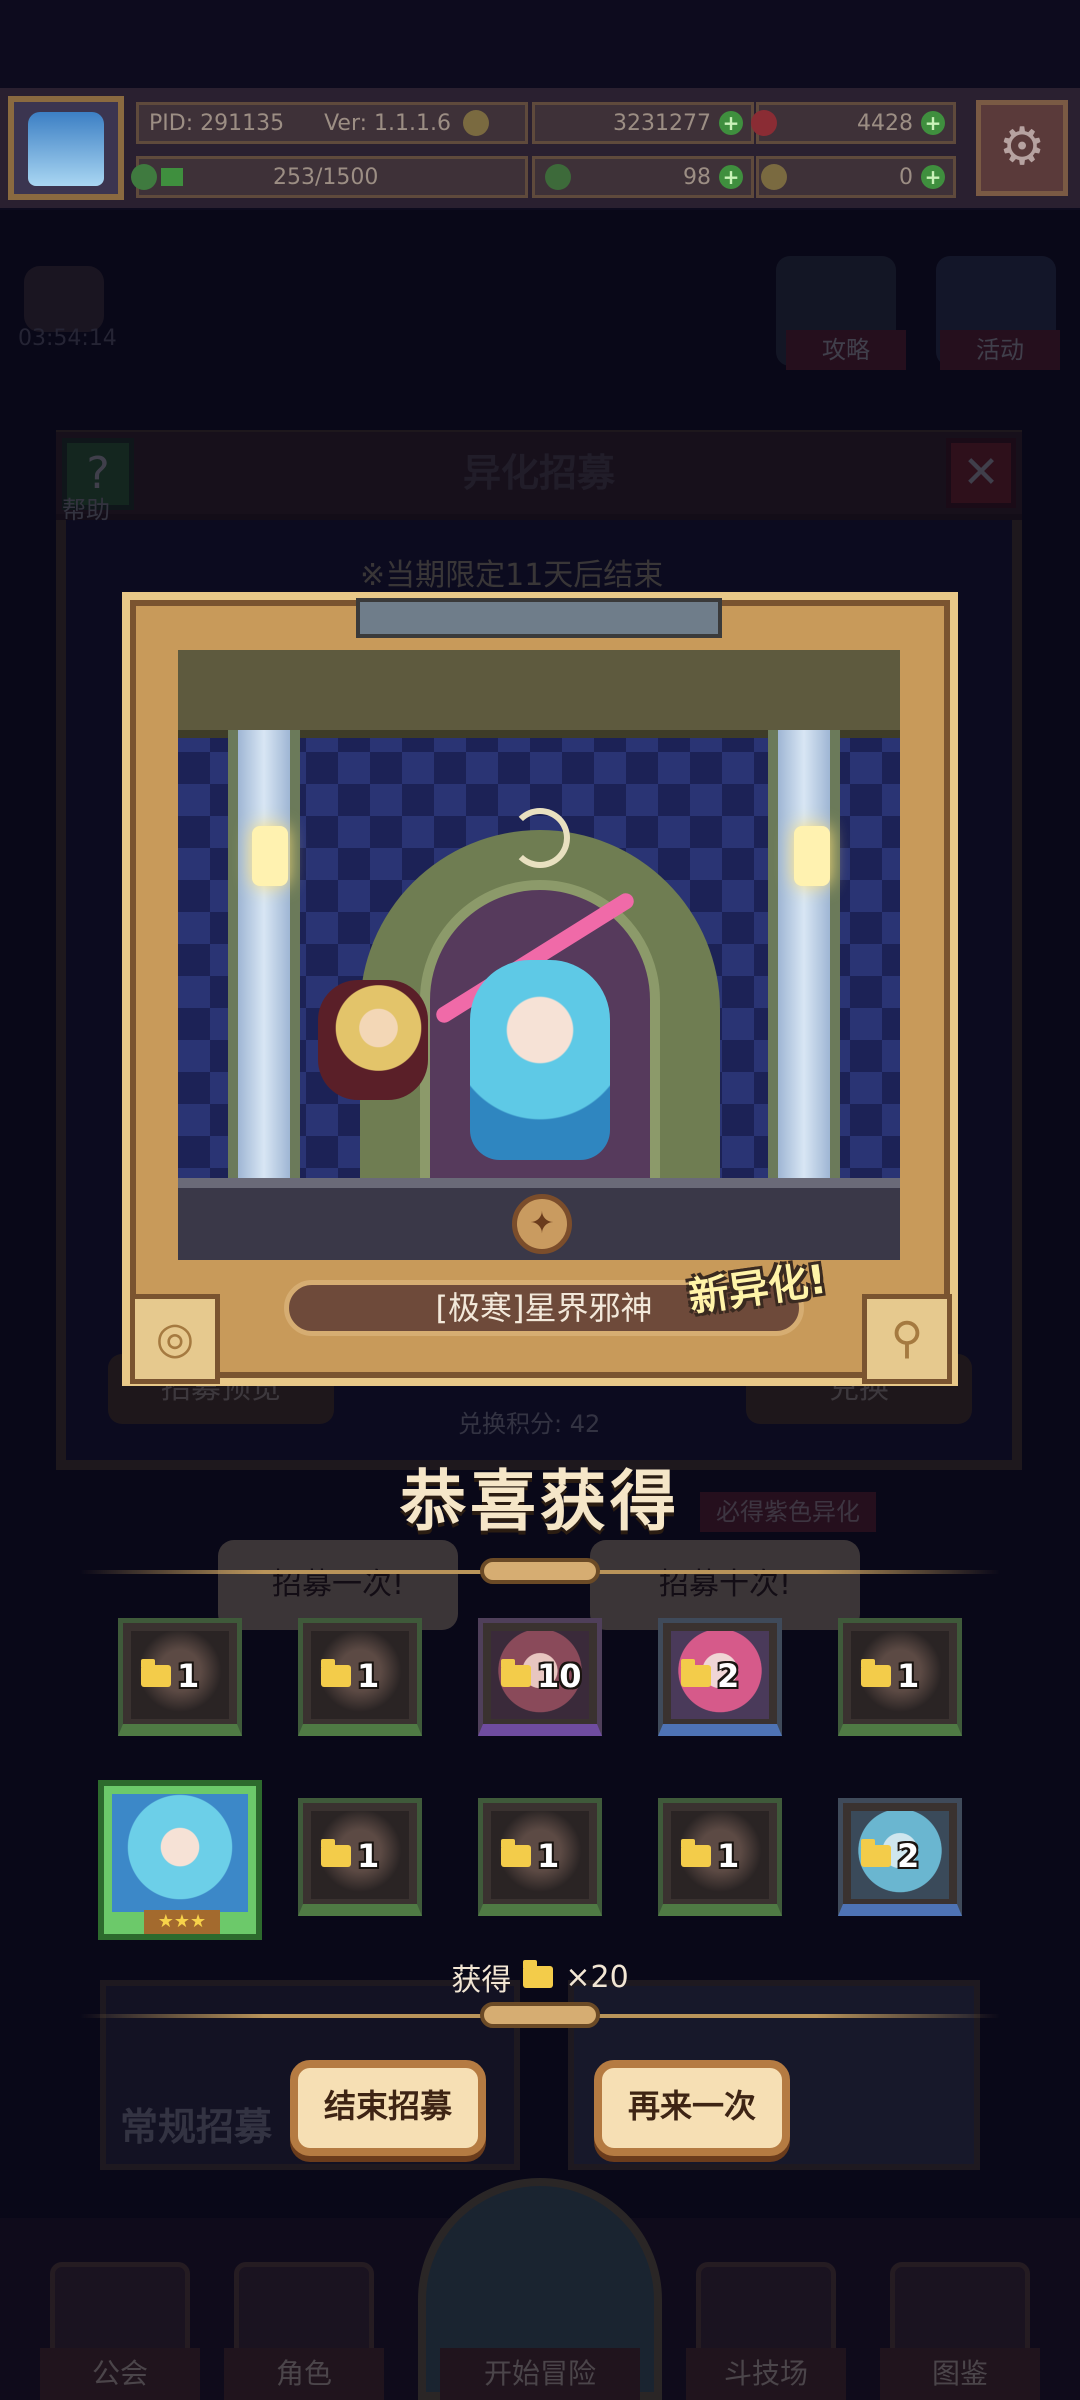 The width and height of the screenshot is (1080, 2400). I want to click on gem-bar: 4428 +, so click(853, 123).